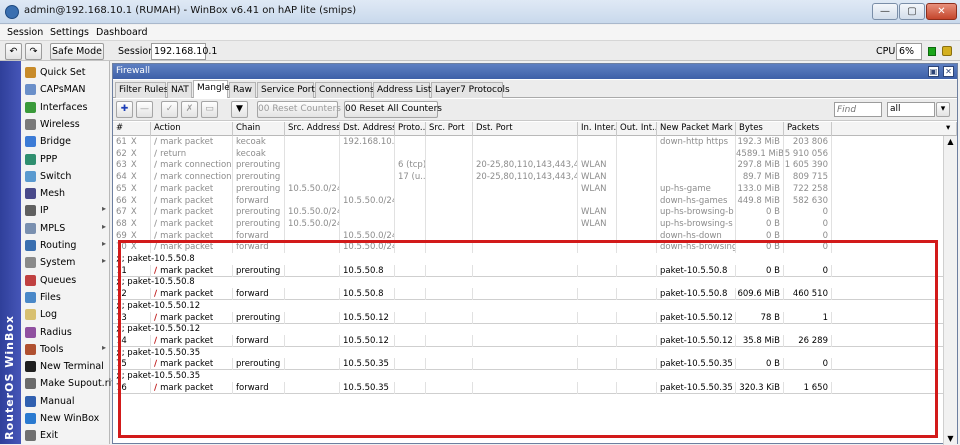 The image size is (960, 445). I want to click on sidebar-item-radius: Radius, so click(65, 332).